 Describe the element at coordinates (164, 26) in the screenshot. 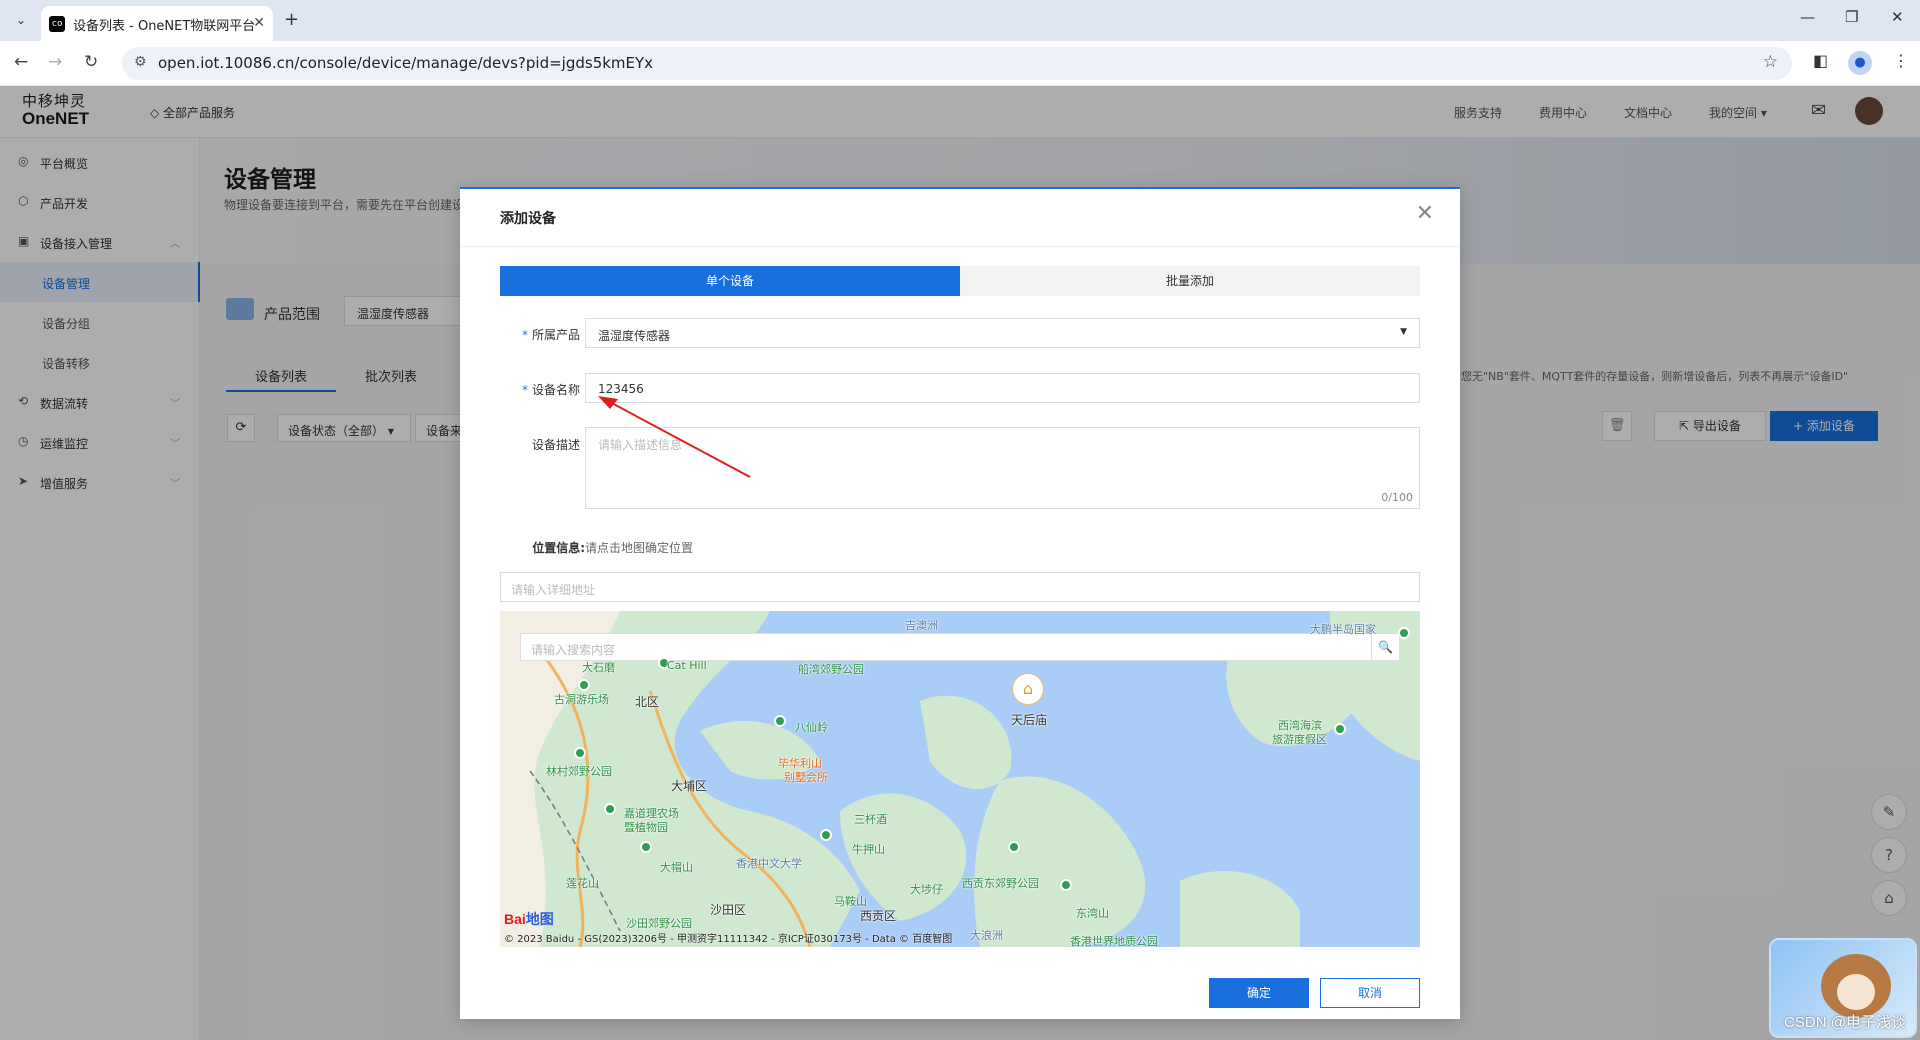

I see `tab-title: 设备列表 - OneNET物联网平台` at that location.